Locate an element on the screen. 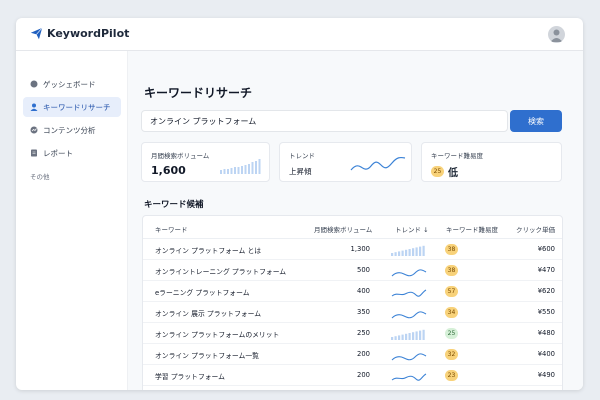 The height and width of the screenshot is (400, 600). trend-card: トレンド 上昇傾 is located at coordinates (345, 162).